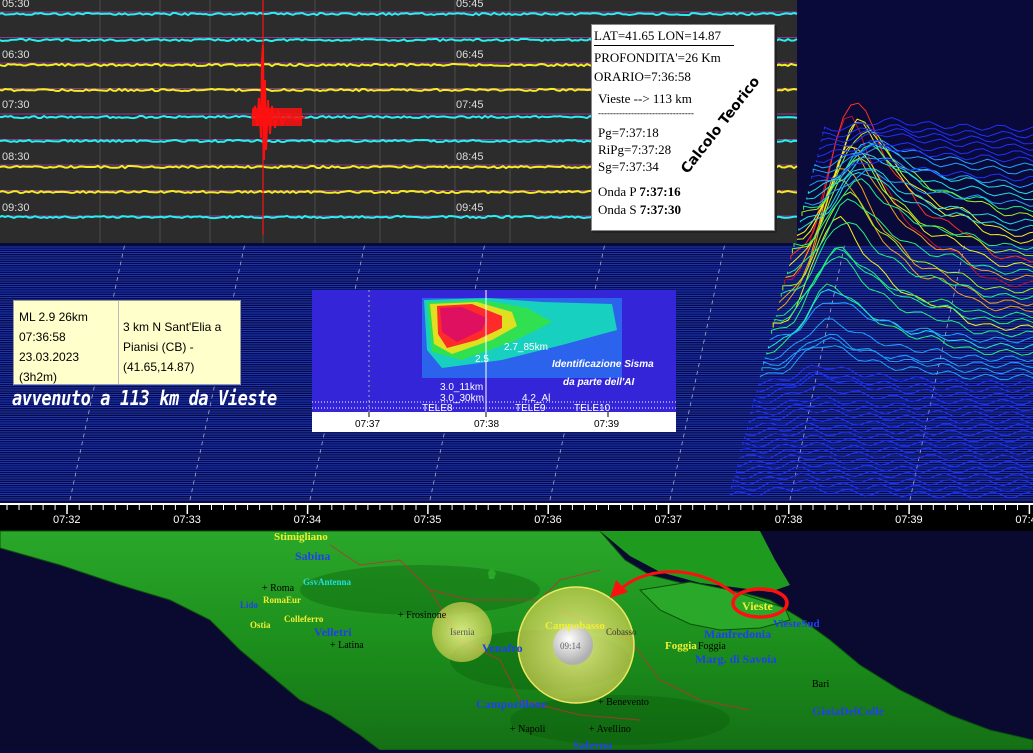  I want to click on timeline-tick-label: 07:4, so click(1024, 520).